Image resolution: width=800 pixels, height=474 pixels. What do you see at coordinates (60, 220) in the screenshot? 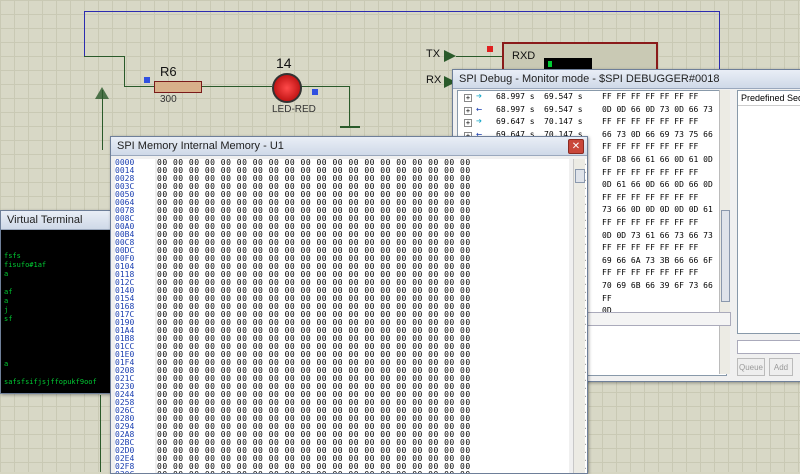
I see `virtual-terminal-title: Virtual Terminal` at bounding box center [60, 220].